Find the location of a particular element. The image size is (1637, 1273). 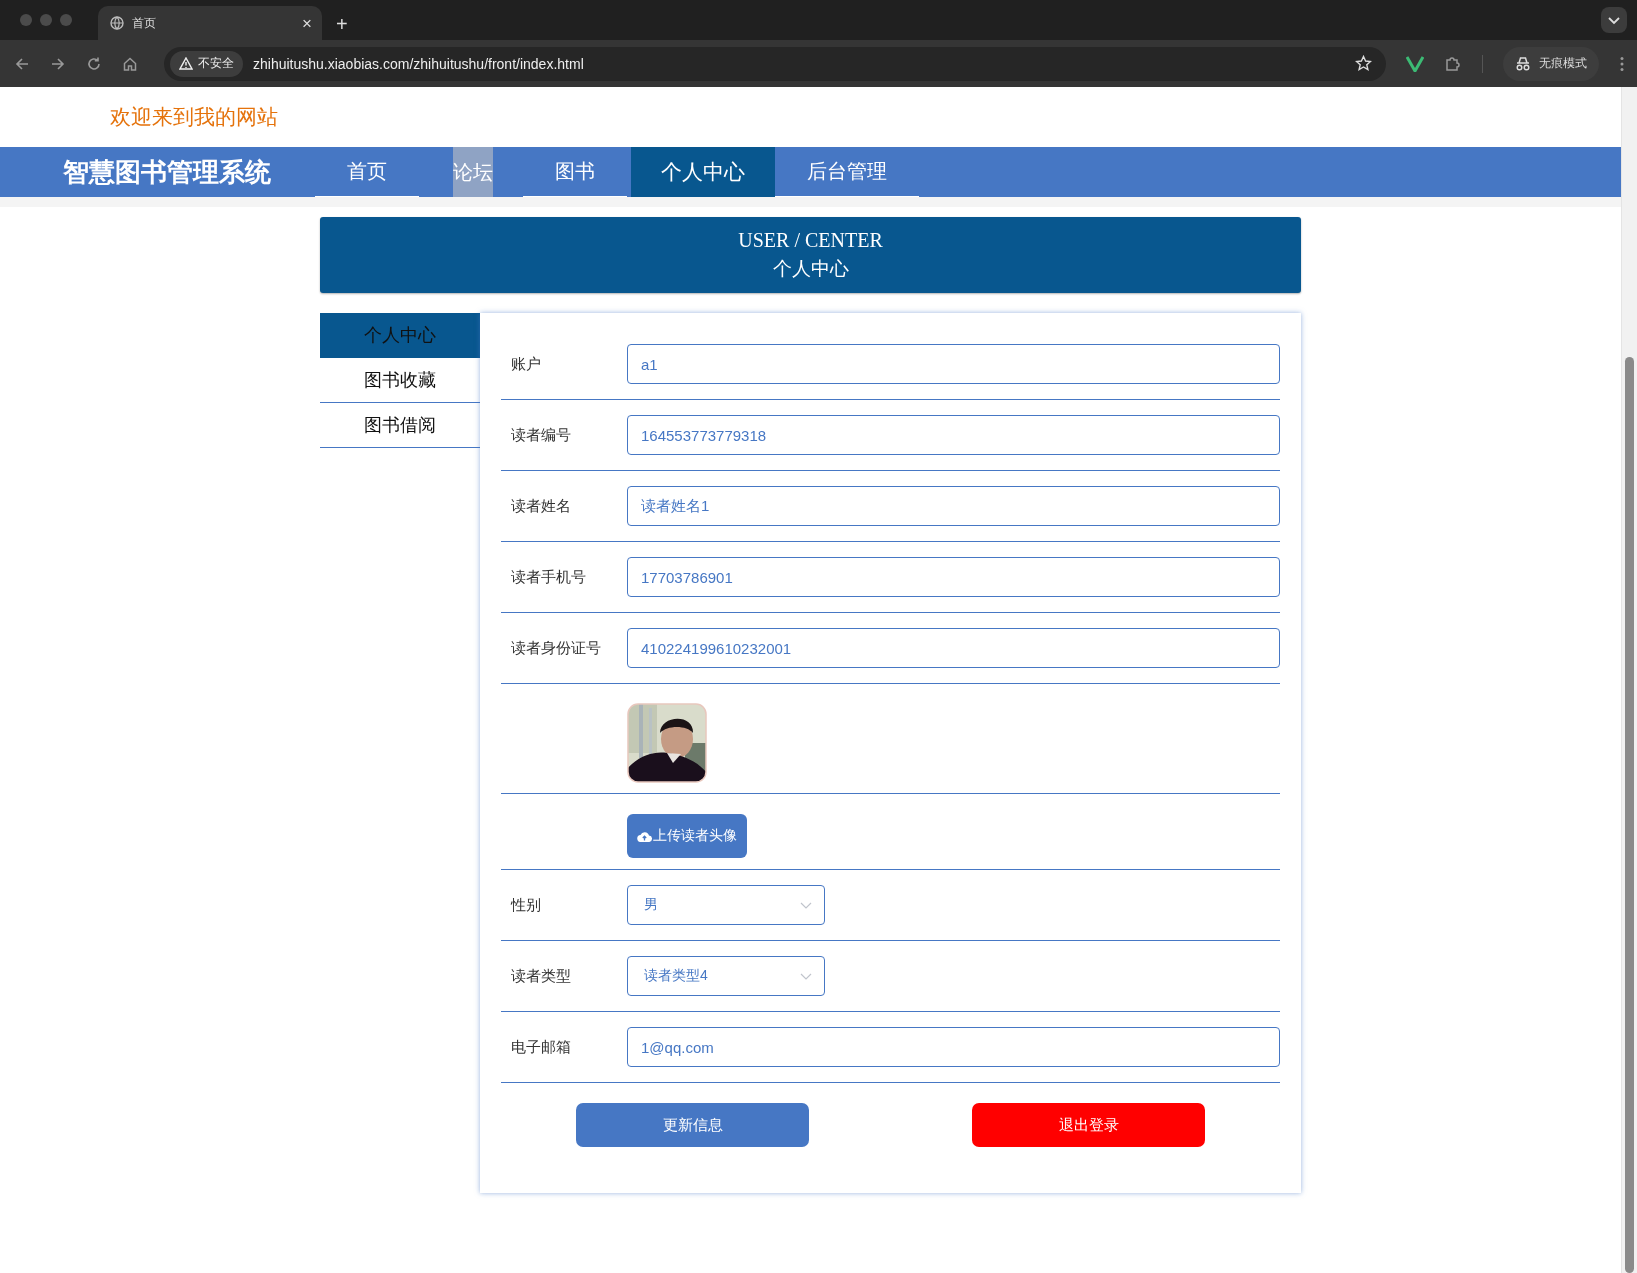

sidebar-item: 个人中心 is located at coordinates (400, 335).